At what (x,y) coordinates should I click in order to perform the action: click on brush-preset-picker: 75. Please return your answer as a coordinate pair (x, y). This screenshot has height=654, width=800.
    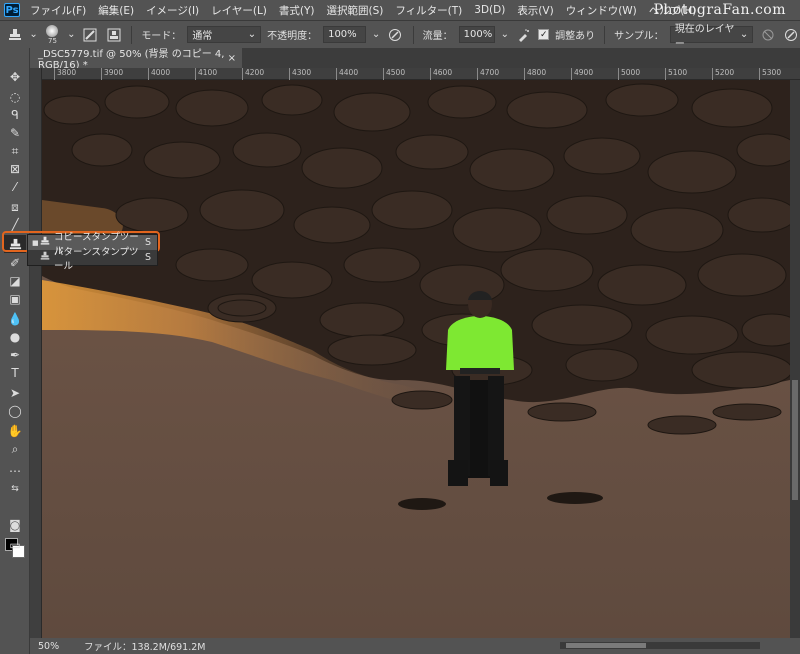
    Looking at the image, I should click on (52, 35).